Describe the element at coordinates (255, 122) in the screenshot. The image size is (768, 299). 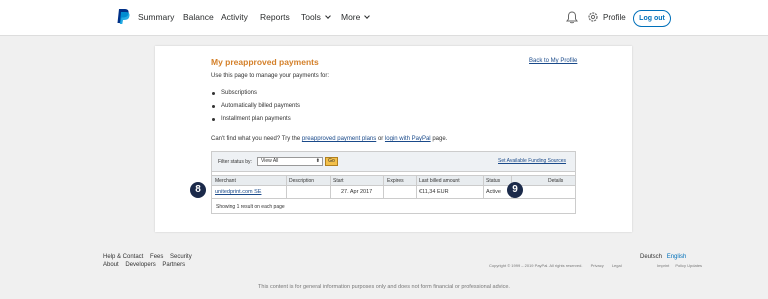
I see `list-item: Installment plan payments` at that location.